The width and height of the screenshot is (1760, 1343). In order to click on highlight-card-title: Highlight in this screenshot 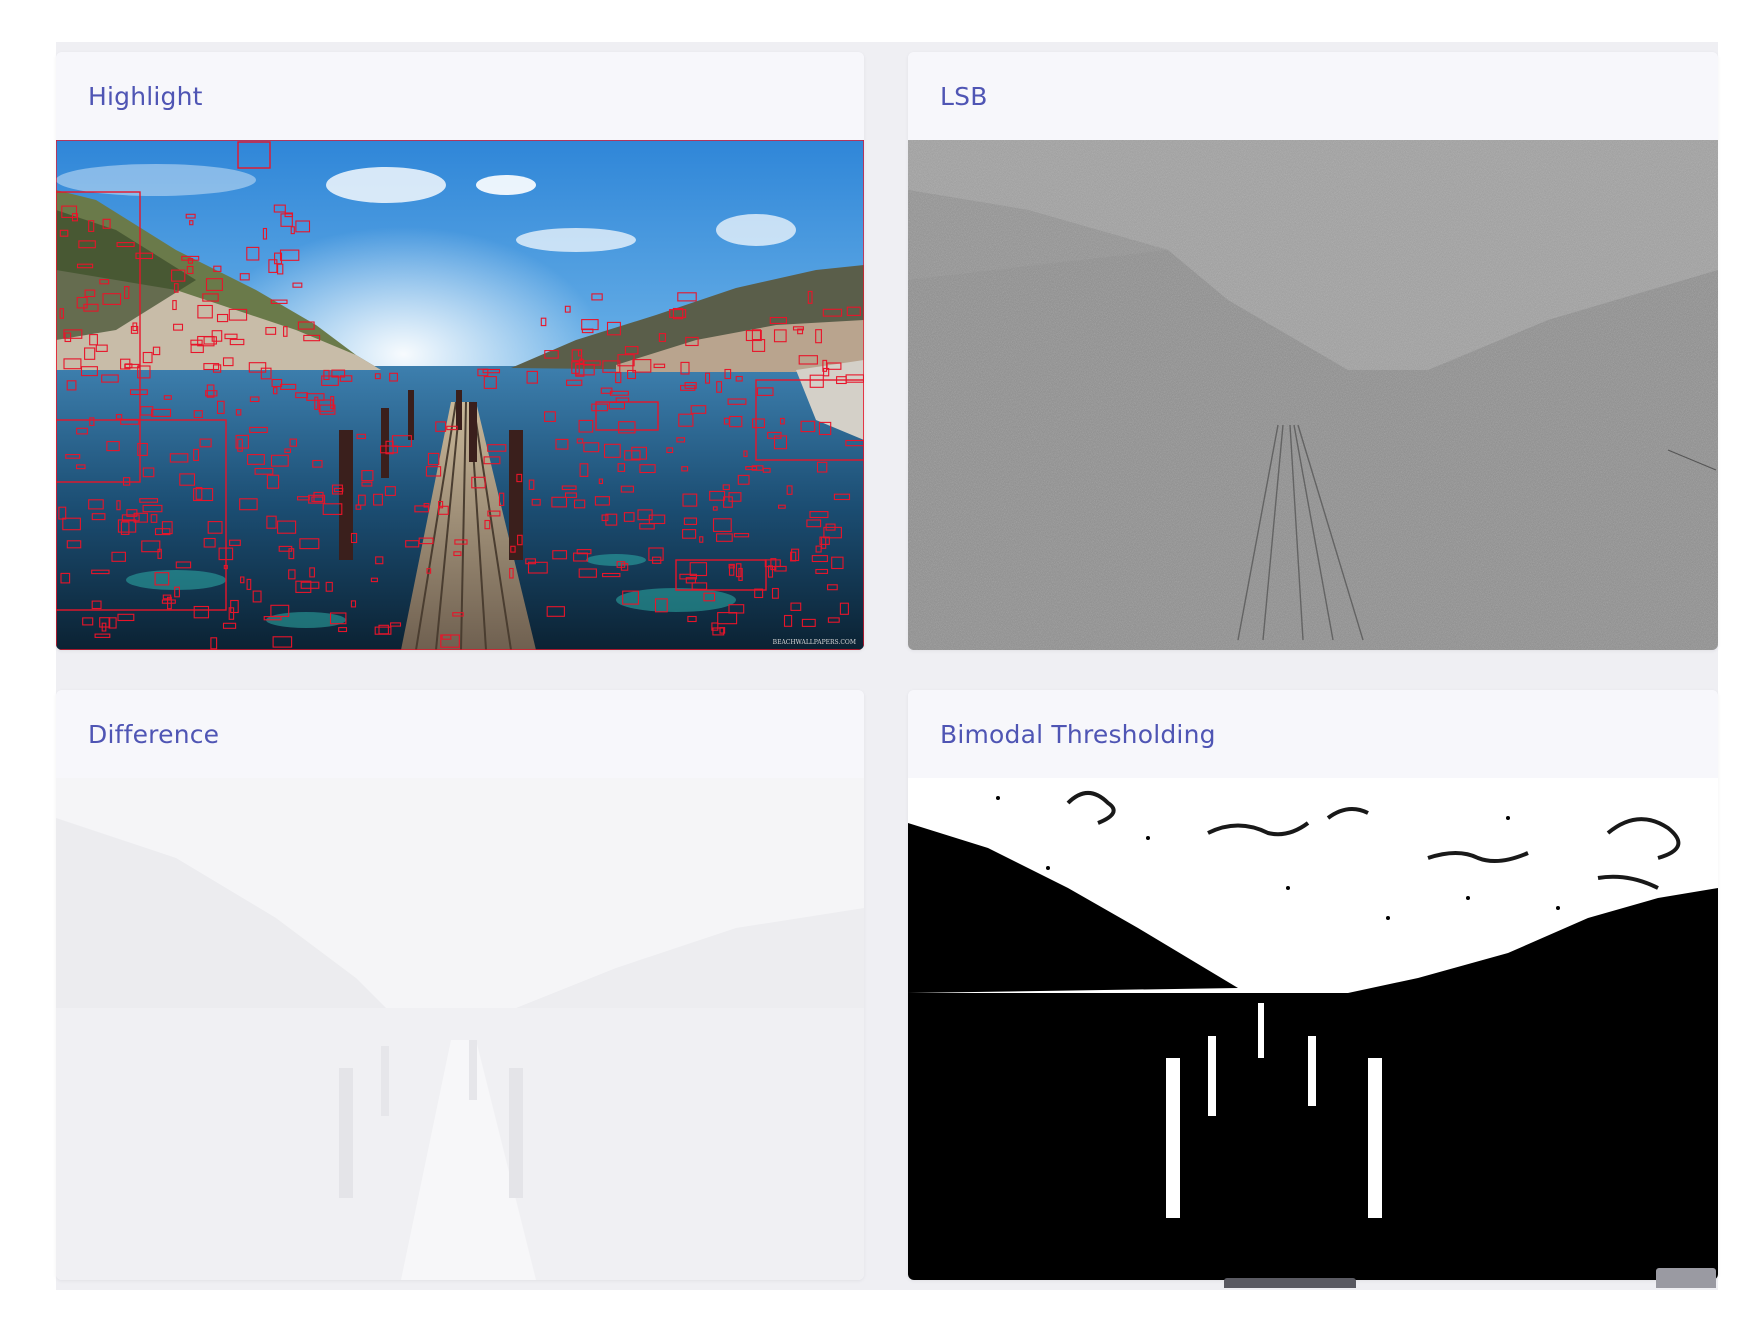, I will do `click(145, 96)`.